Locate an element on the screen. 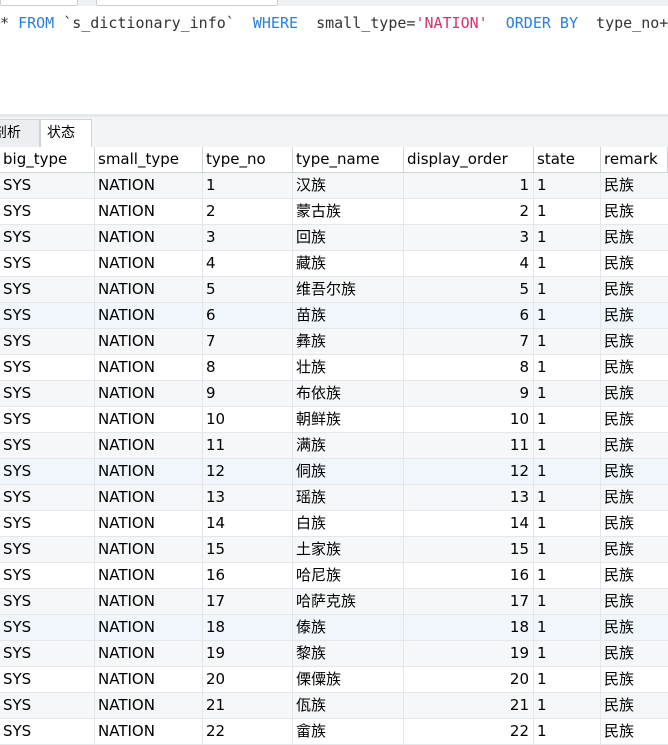 This screenshot has width=668, height=745. table-row: SYS NATION 16 哈尼族 16 1 民族 is located at coordinates (334, 576).